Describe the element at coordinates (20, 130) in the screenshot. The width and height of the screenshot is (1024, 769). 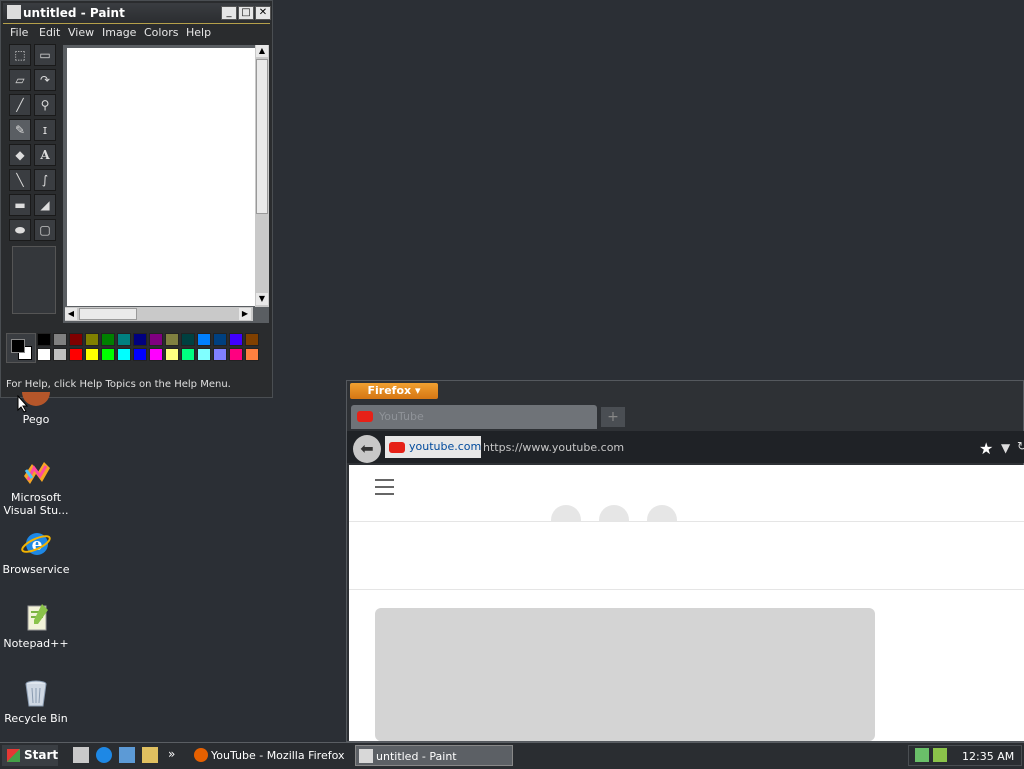
I see `pencil-icon: ✎` at that location.